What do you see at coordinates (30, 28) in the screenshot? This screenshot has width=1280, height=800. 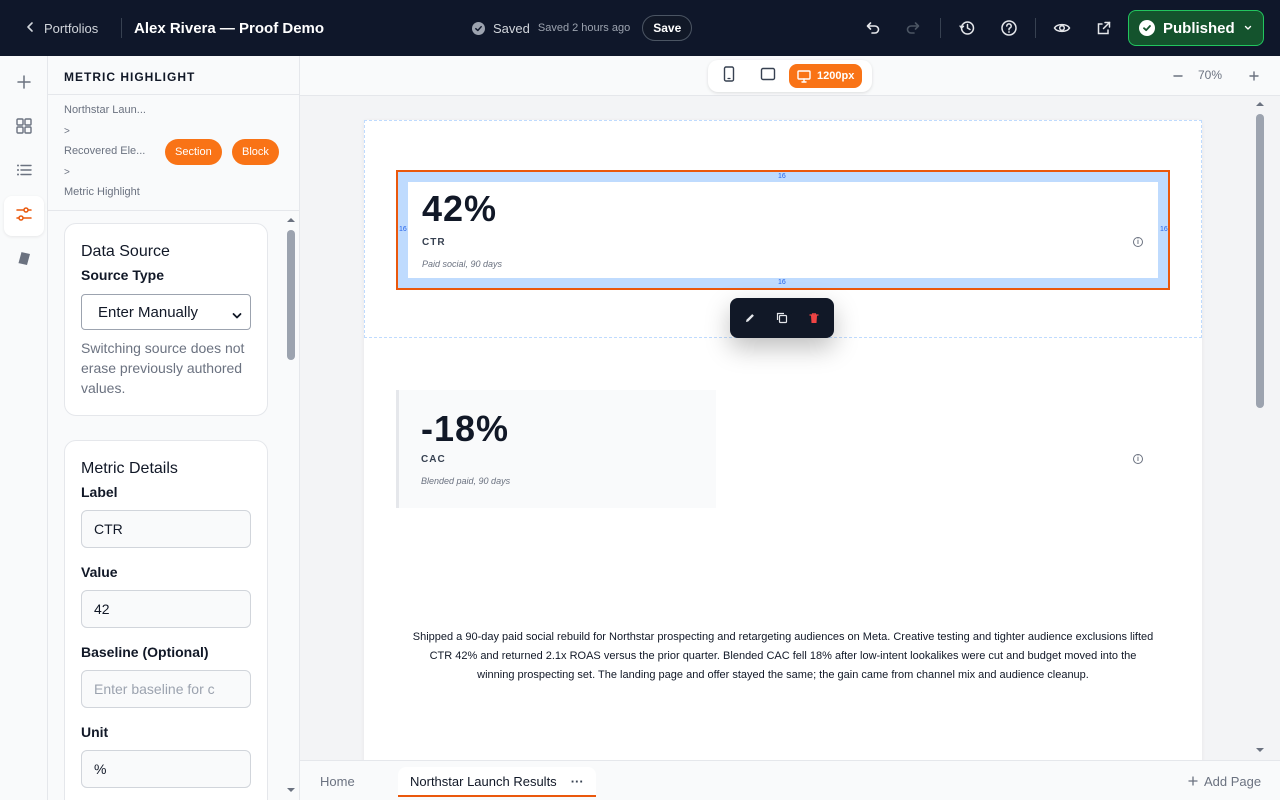 I see `chevron-left-icon` at bounding box center [30, 28].